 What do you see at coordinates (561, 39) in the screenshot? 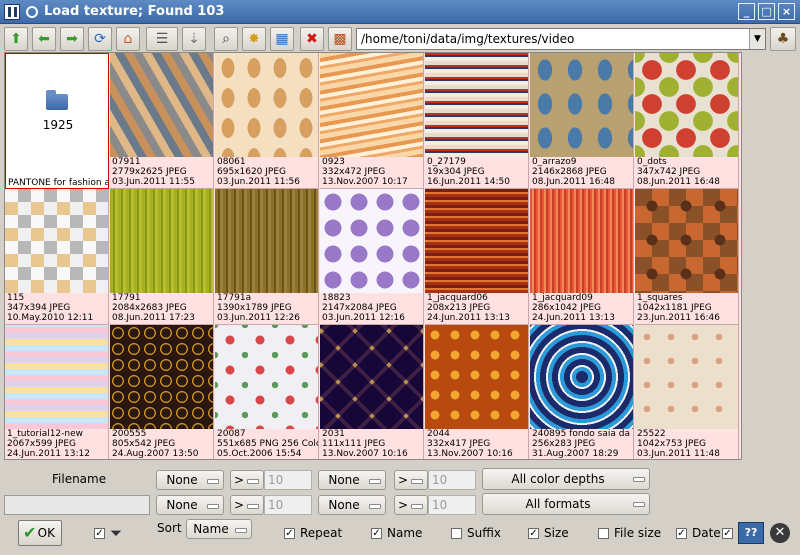
I see `path-input: /home/toni/data/img/textures/video` at bounding box center [561, 39].